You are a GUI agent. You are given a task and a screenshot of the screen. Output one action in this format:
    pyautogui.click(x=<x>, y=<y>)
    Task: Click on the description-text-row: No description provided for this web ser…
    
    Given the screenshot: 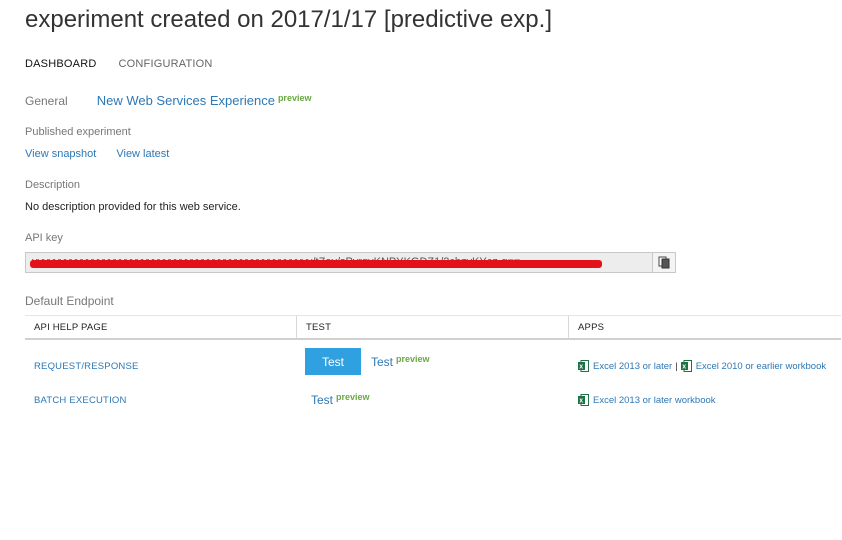 What is the action you would take?
    pyautogui.click(x=133, y=207)
    